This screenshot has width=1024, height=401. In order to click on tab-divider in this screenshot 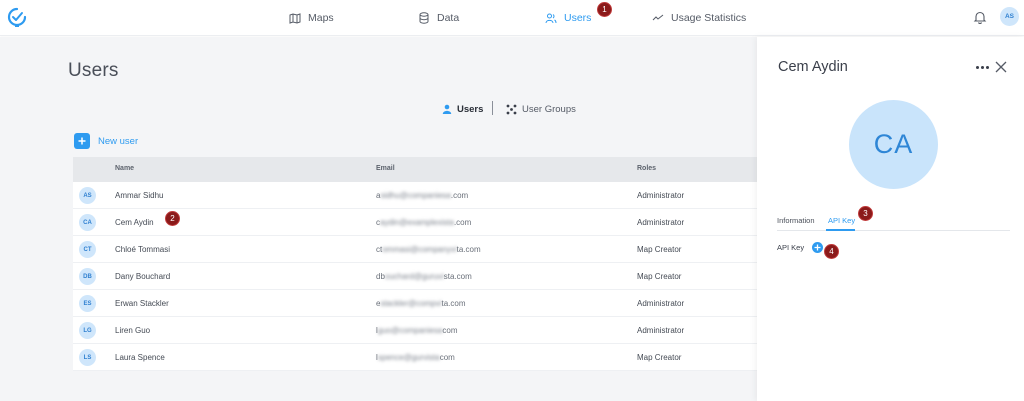, I will do `click(893, 230)`.